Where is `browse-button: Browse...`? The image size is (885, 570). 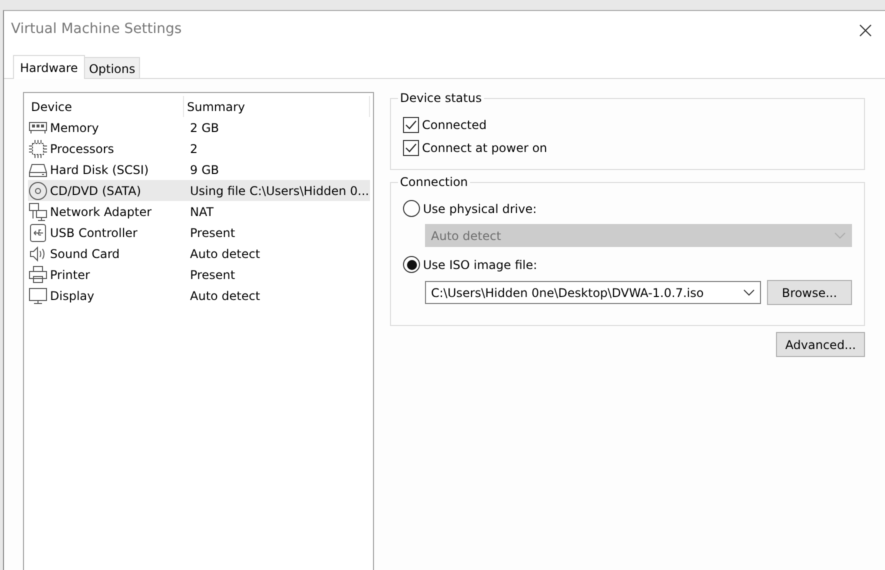
browse-button: Browse... is located at coordinates (809, 292).